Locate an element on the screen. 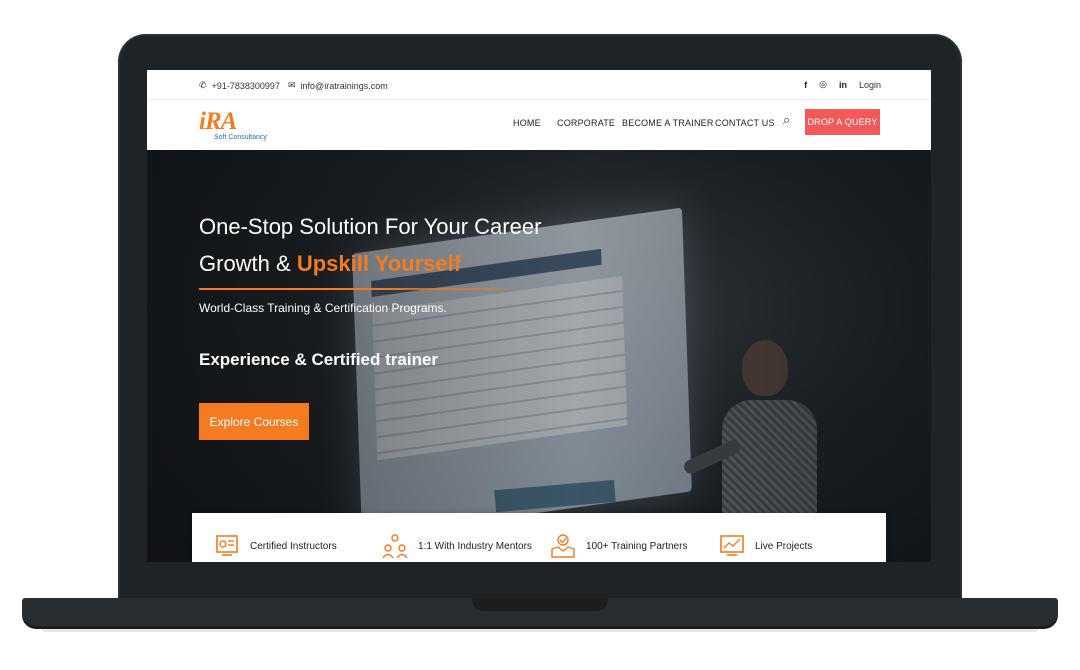 This screenshot has width=1080, height=670. nav-become-trainer: BECOME A TRAINER is located at coordinates (668, 123).